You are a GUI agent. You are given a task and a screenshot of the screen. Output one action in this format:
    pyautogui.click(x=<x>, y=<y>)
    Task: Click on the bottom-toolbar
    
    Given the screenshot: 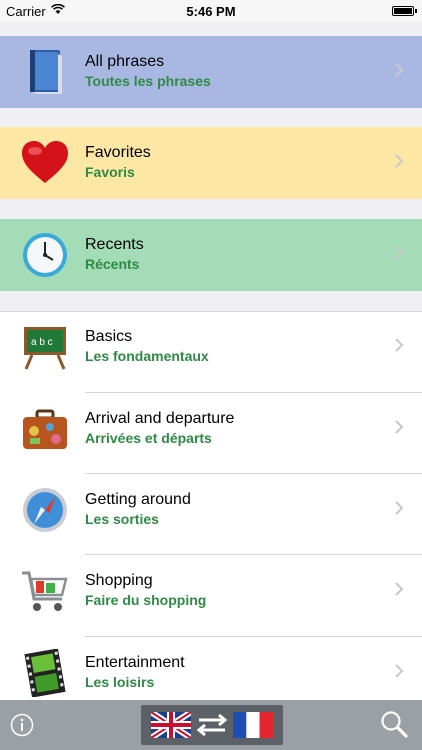 What is the action you would take?
    pyautogui.click(x=211, y=725)
    